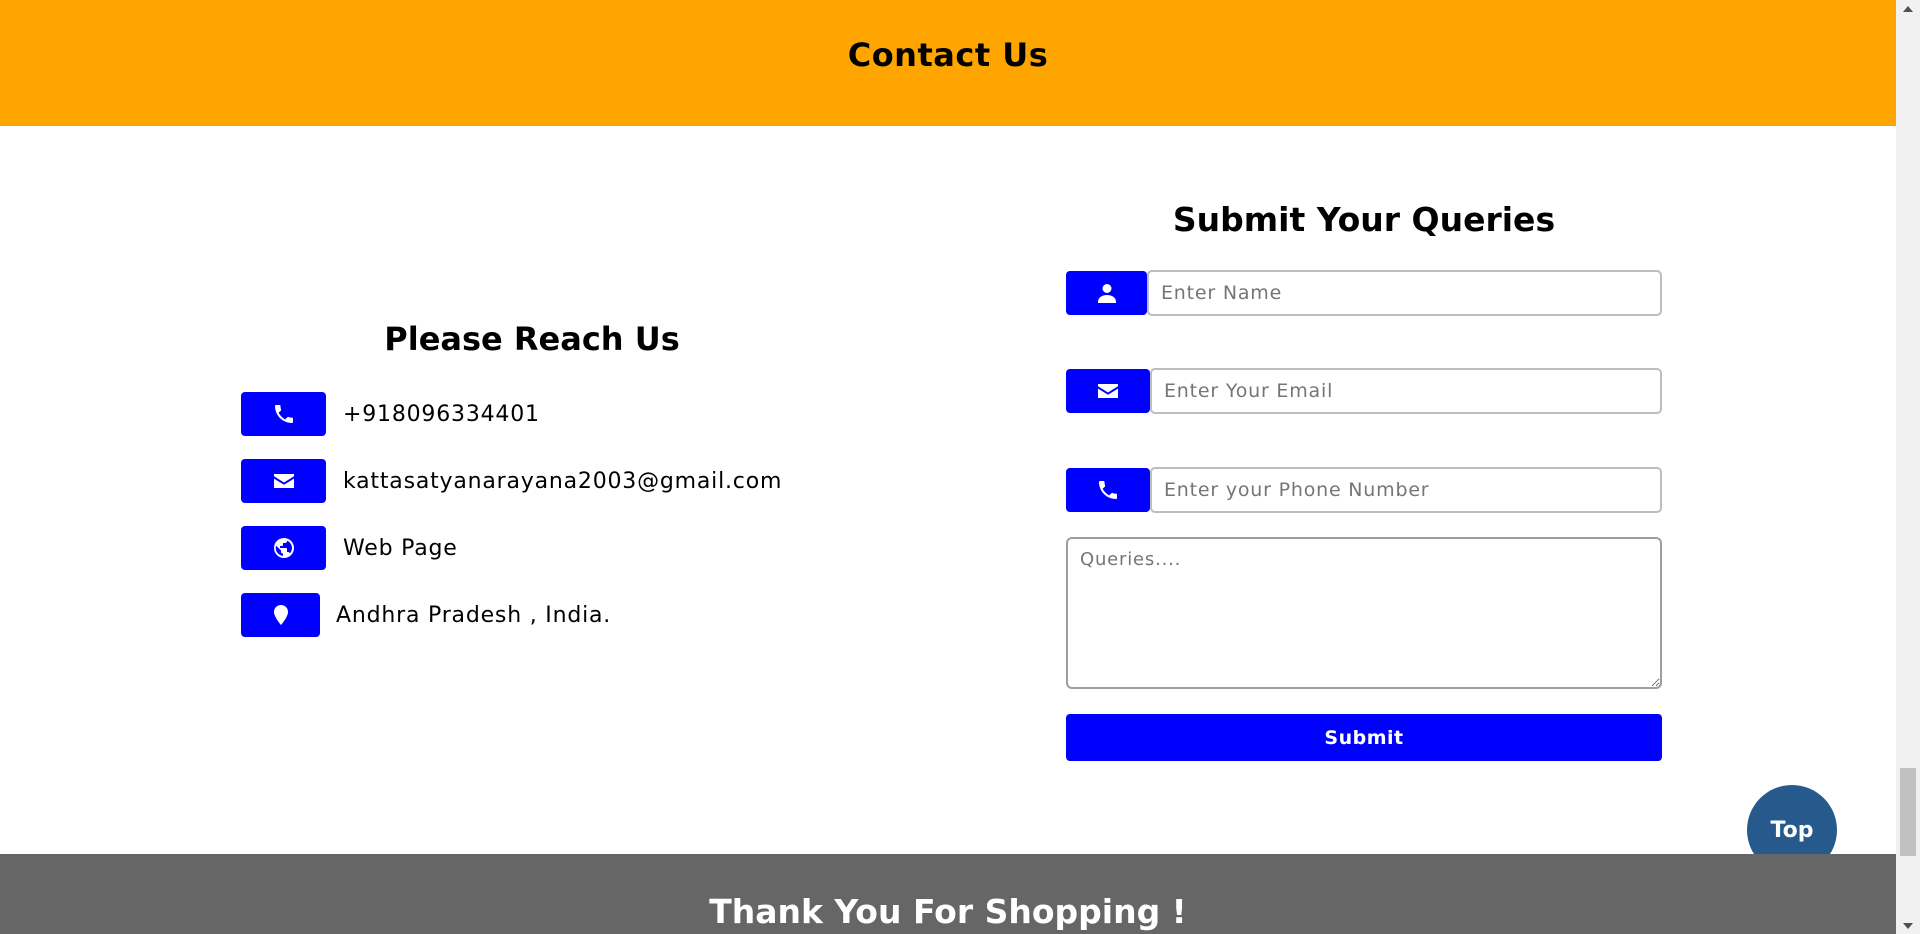  What do you see at coordinates (1364, 219) in the screenshot?
I see `form-title: Submit Your Queries` at bounding box center [1364, 219].